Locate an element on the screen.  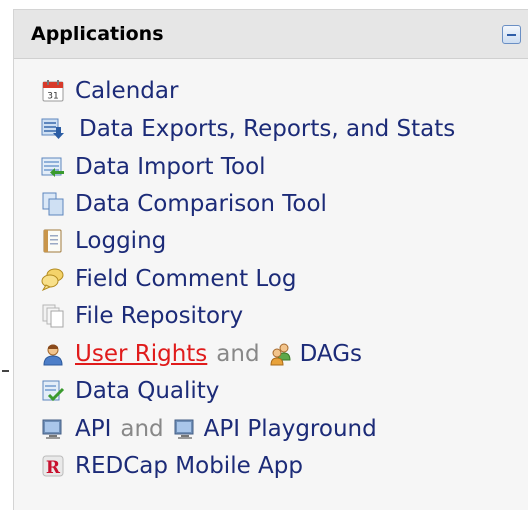
app-label-calendar: Calendar is located at coordinates (127, 91).